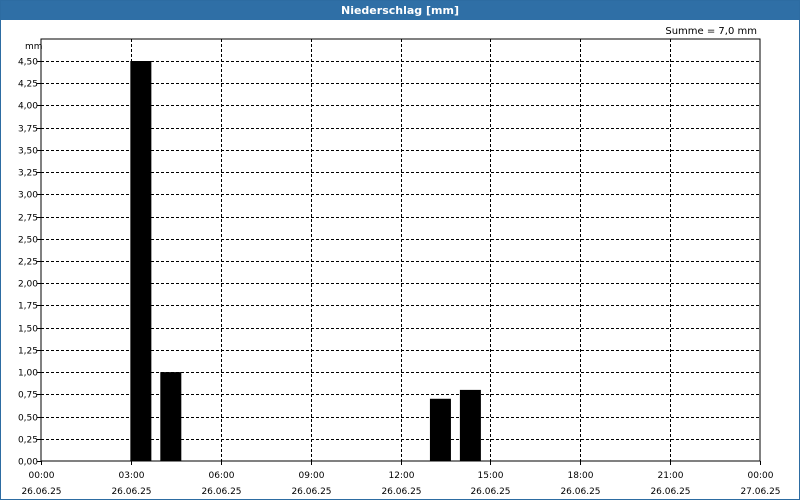 The width and height of the screenshot is (800, 500). What do you see at coordinates (28, 152) in the screenshot?
I see `y-tick-label: 3,50` at bounding box center [28, 152].